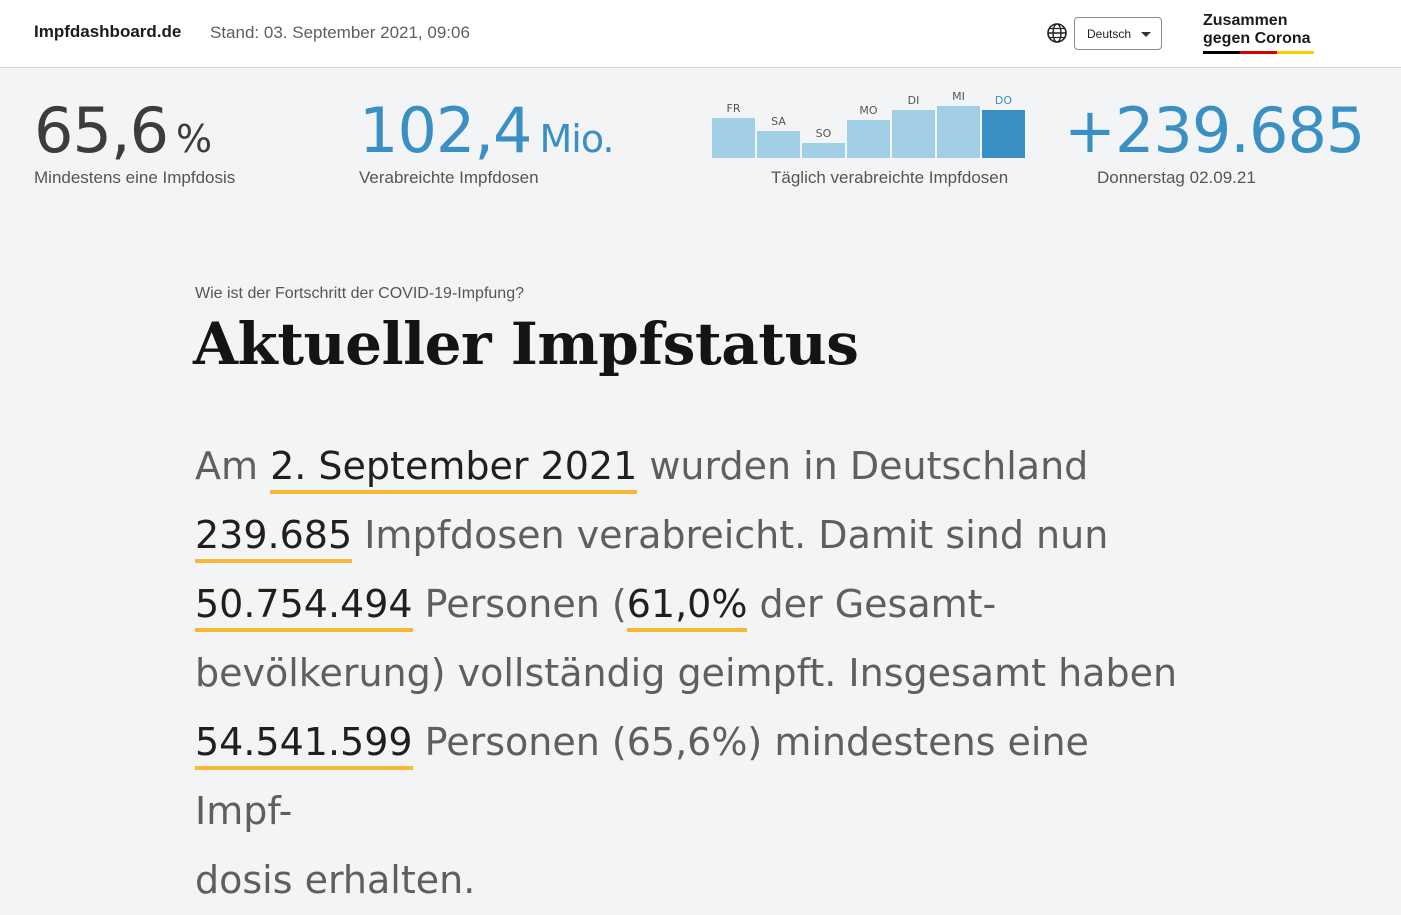  I want to click on total-doses-value: 102,4, so click(445, 130).